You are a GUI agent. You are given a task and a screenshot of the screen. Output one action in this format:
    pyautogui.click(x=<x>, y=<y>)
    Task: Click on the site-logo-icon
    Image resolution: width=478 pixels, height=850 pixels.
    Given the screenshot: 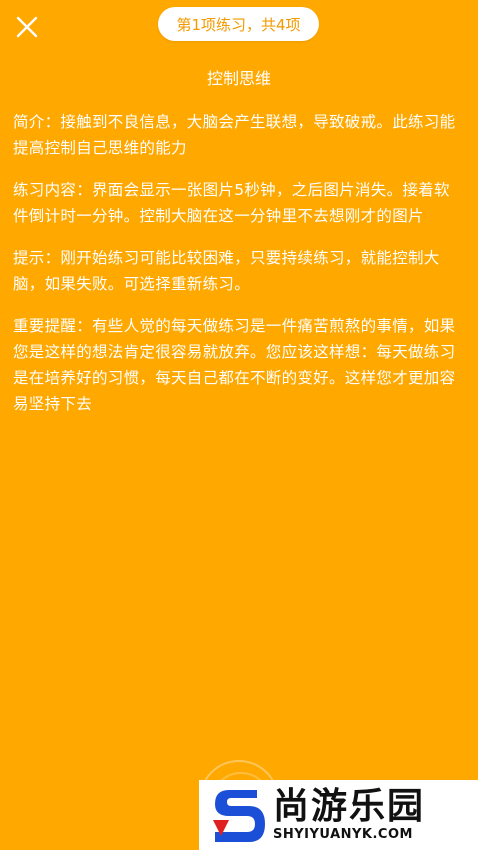 What is the action you would take?
    pyautogui.click(x=239, y=816)
    